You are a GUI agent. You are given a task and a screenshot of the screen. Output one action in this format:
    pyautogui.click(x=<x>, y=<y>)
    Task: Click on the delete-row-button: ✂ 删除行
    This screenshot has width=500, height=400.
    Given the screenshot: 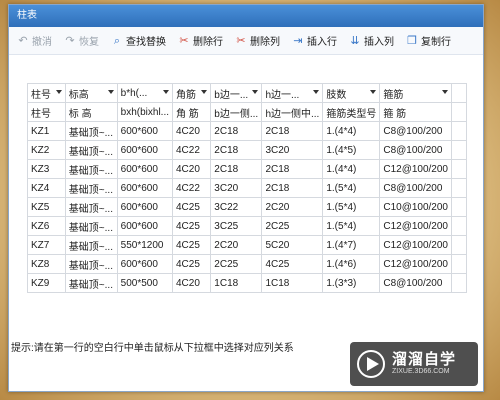 What is the action you would take?
    pyautogui.click(x=200, y=40)
    